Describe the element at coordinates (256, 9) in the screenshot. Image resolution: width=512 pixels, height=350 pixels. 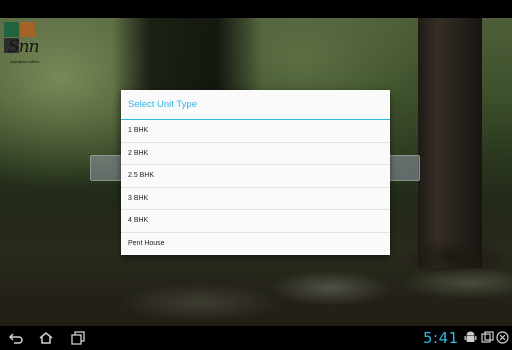
I see `status-bar` at that location.